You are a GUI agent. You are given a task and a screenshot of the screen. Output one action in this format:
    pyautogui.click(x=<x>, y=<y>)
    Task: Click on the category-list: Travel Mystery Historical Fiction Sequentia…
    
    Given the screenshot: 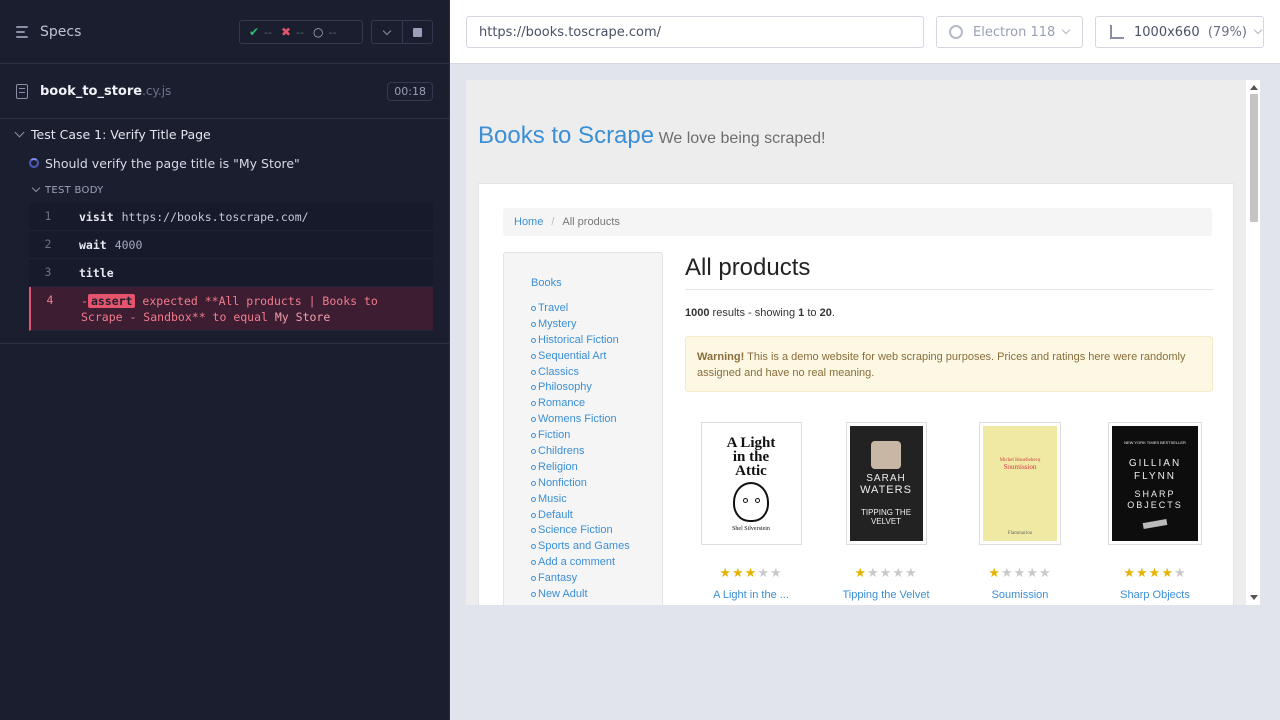 What is the action you would take?
    pyautogui.click(x=580, y=453)
    